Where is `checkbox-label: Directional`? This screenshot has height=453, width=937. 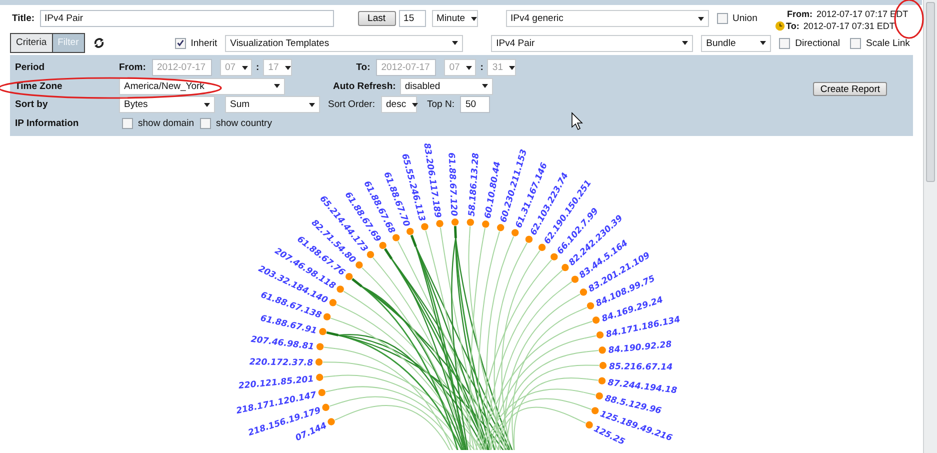
checkbox-label: Directional is located at coordinates (817, 43).